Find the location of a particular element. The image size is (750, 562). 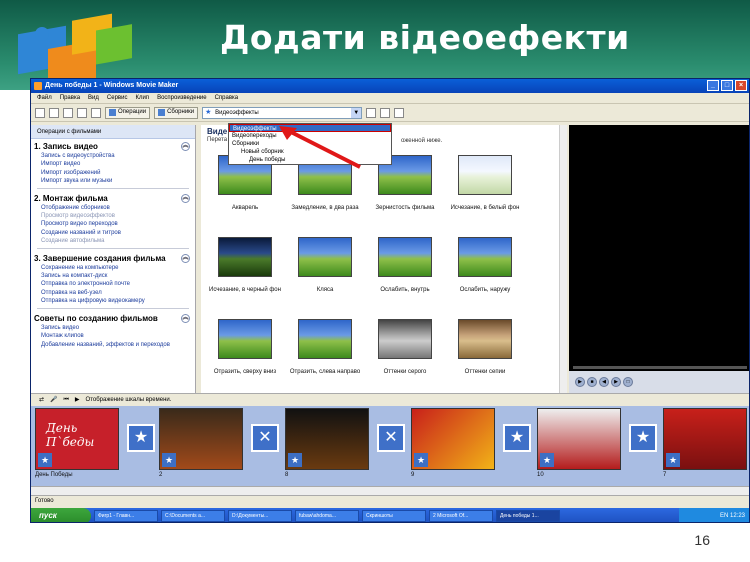

menu-play: Воспроизведение is located at coordinates (182, 98).